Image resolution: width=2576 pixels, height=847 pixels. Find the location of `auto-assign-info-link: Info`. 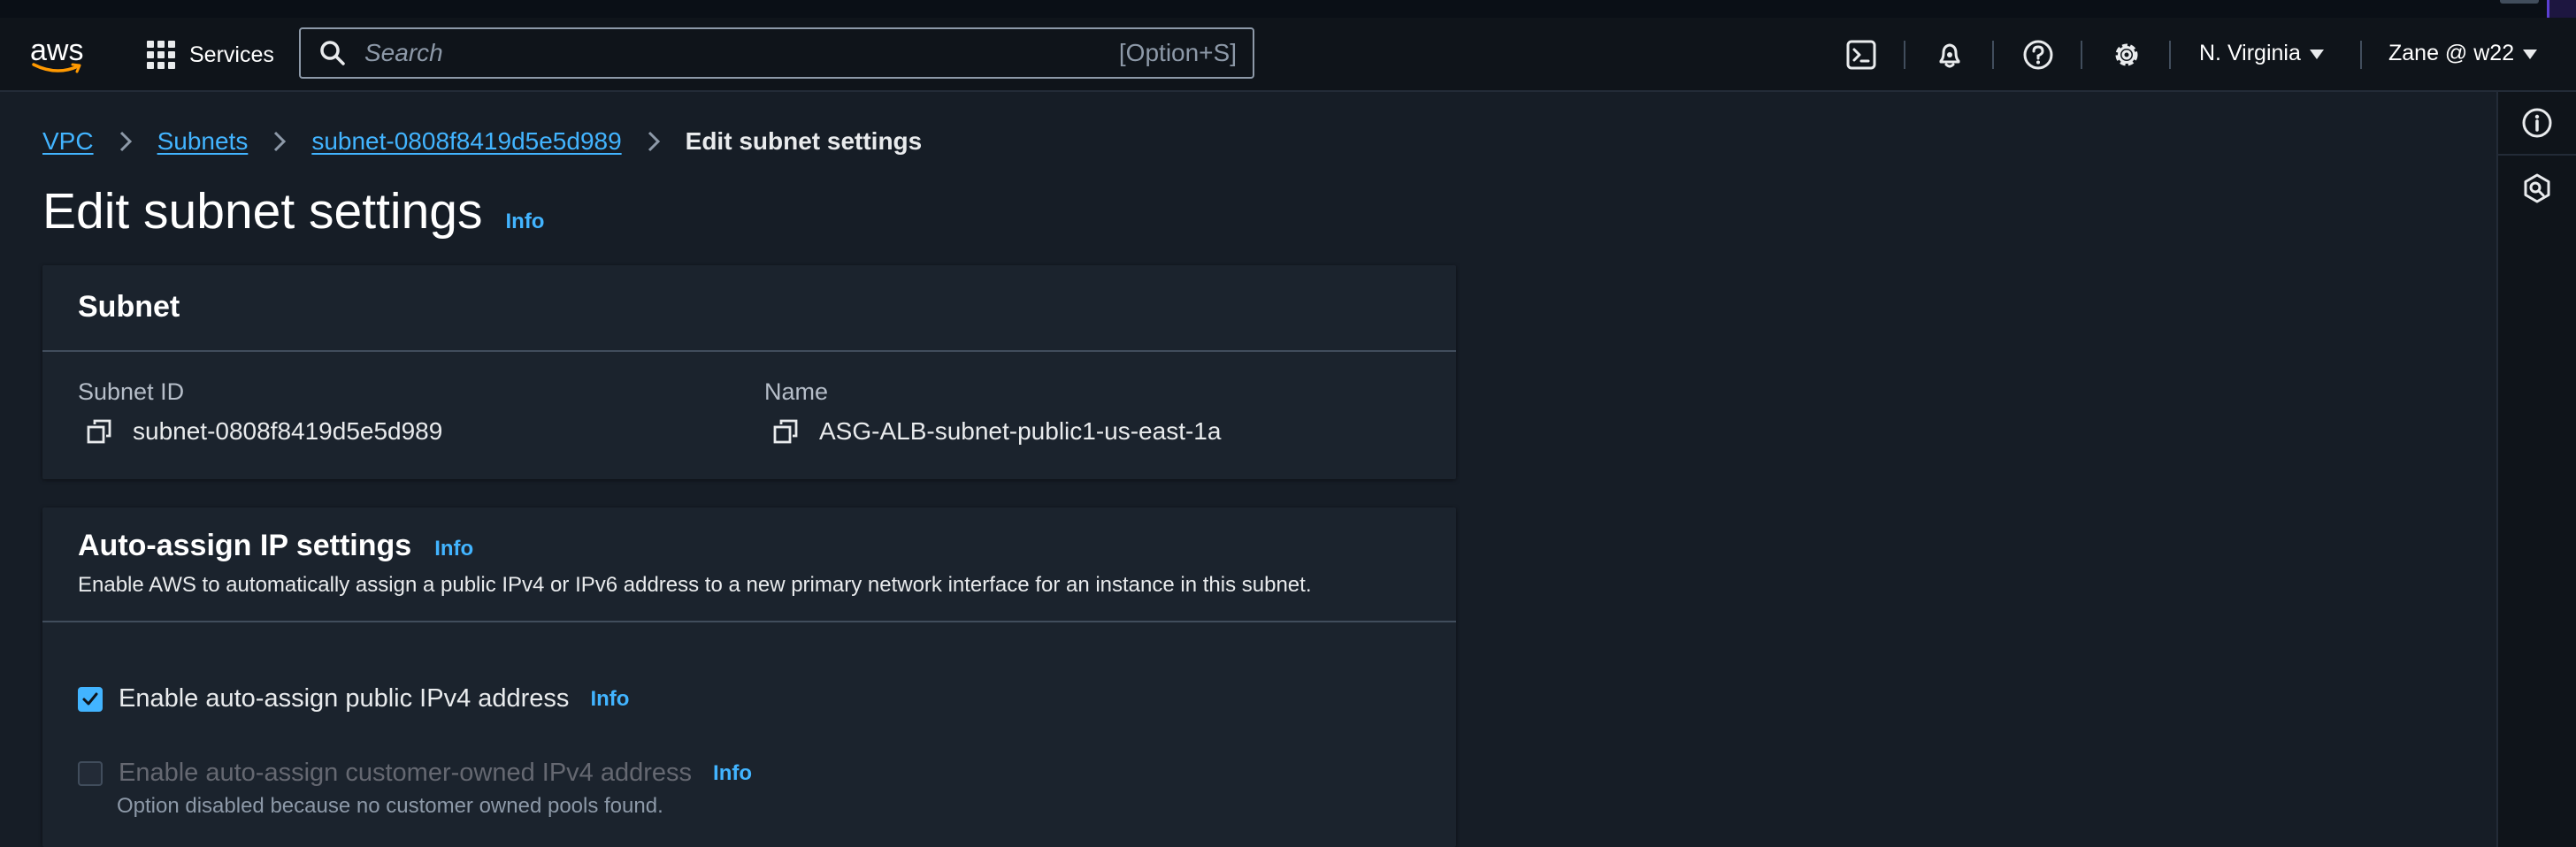

auto-assign-info-link: Info is located at coordinates (453, 549).